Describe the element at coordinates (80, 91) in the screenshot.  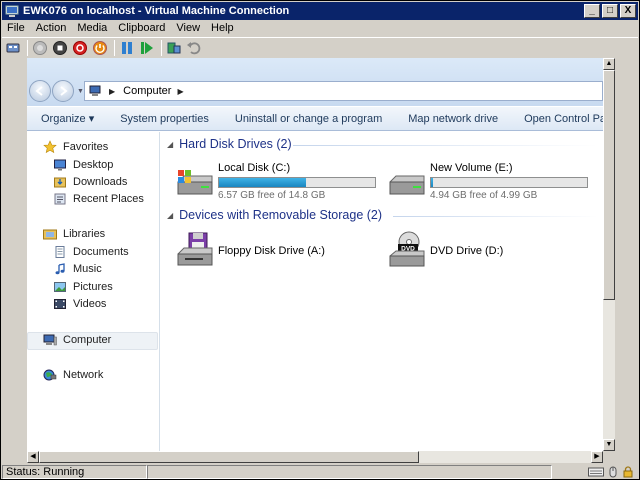
I see `recent-pages-chevron-icon: ▼` at that location.